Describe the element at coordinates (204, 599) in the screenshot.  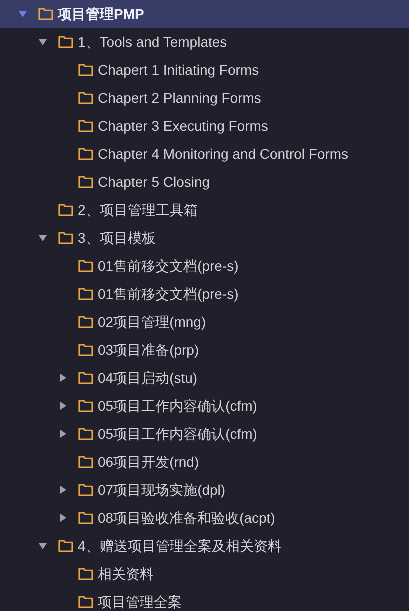
I see `tree-item: 项目管理全案` at that location.